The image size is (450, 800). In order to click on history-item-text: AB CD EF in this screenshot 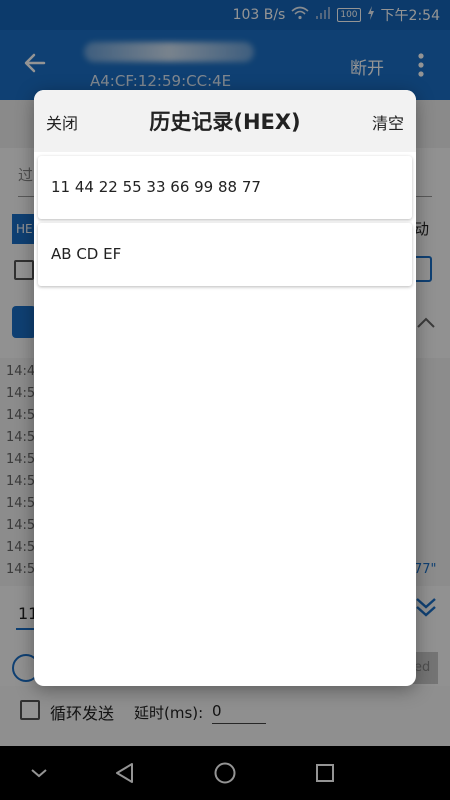, I will do `click(86, 254)`.